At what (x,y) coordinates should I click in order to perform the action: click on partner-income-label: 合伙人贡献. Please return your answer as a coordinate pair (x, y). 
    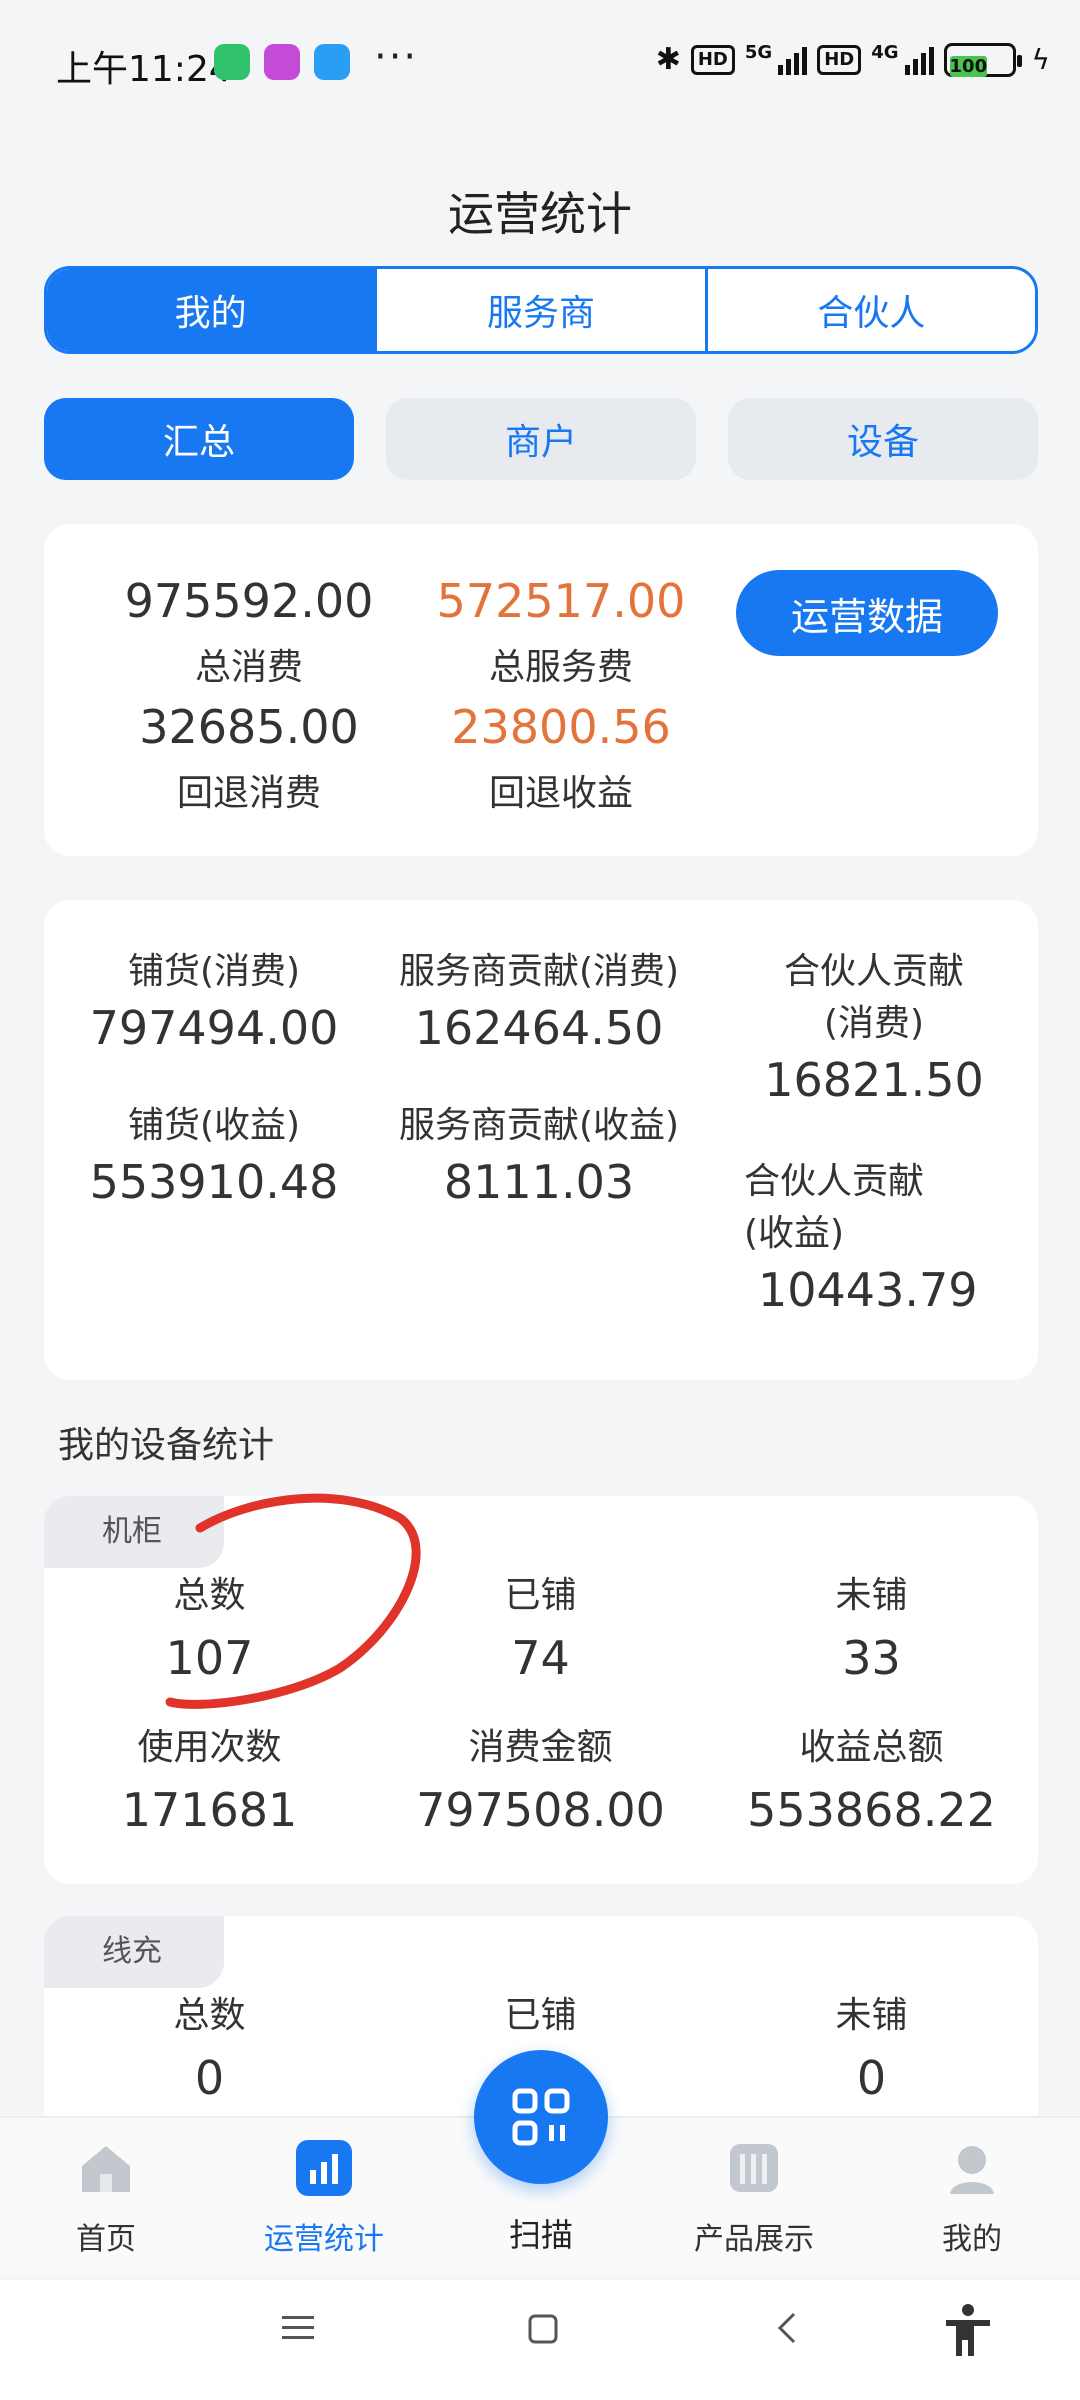
    Looking at the image, I should click on (834, 1181).